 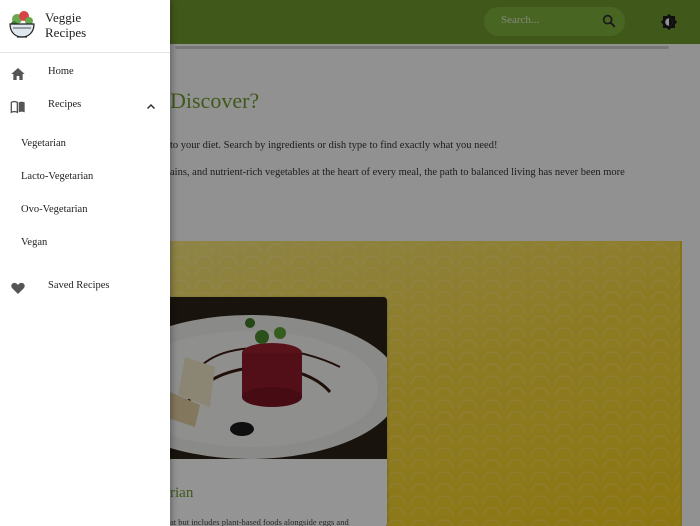 What do you see at coordinates (66, 32) in the screenshot?
I see `brand-line: Recipes` at bounding box center [66, 32].